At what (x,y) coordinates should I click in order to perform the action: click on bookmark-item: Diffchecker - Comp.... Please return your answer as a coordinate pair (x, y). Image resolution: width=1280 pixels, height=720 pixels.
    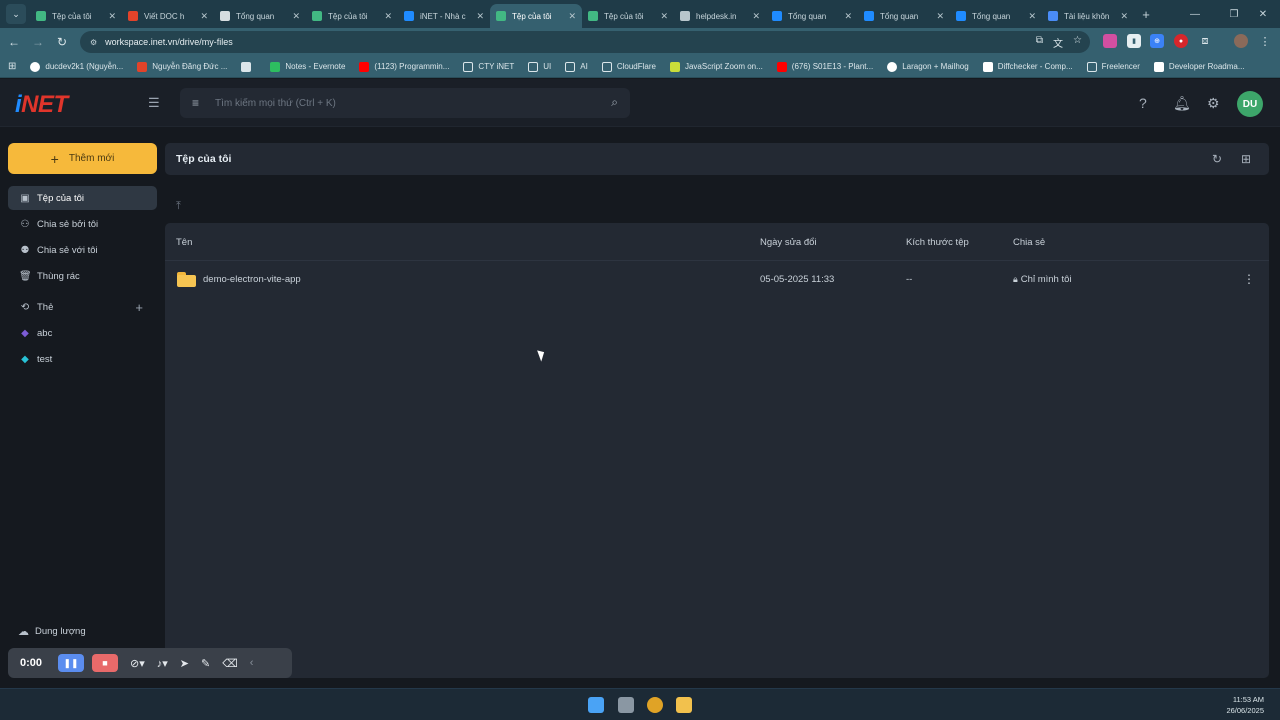
    Looking at the image, I should click on (1027, 66).